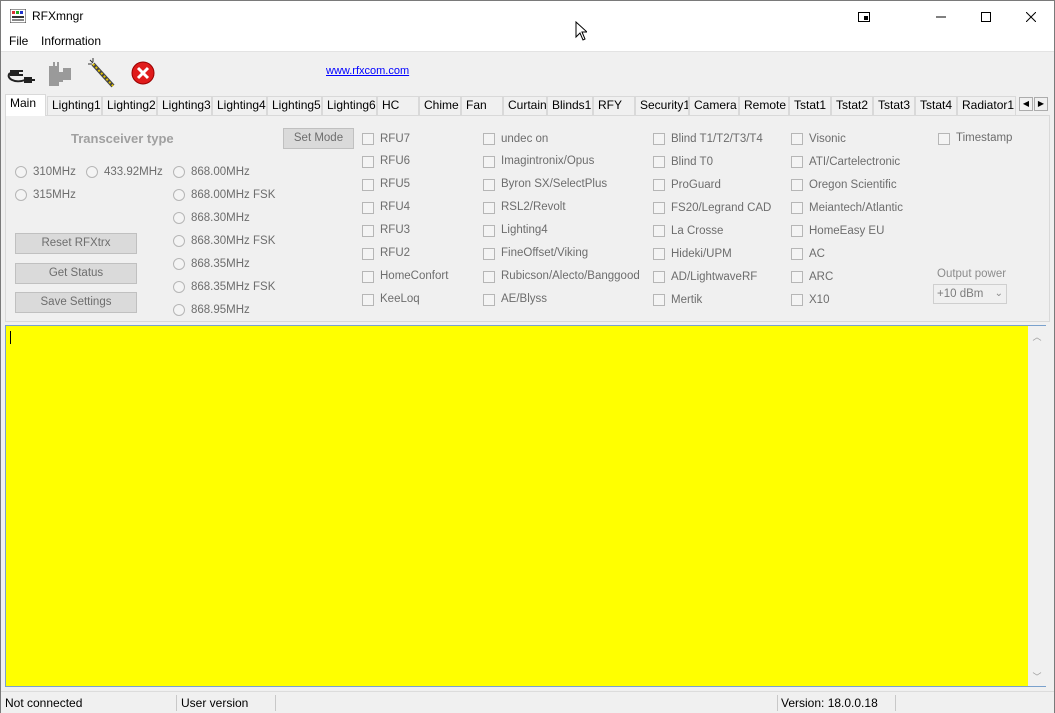 Image resolution: width=1055 pixels, height=713 pixels. What do you see at coordinates (797, 139) in the screenshot?
I see `checkbox-visonic` at bounding box center [797, 139].